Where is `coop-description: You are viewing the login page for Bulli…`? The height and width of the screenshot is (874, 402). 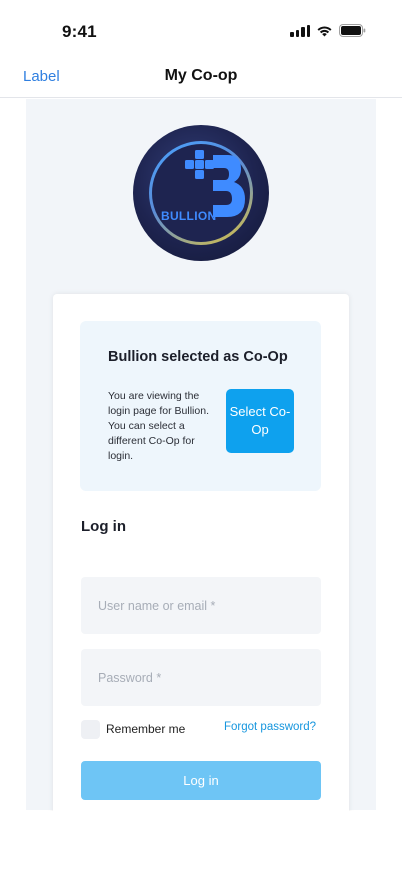
coop-description: You are viewing the login page for Bulli… is located at coordinates (158, 426).